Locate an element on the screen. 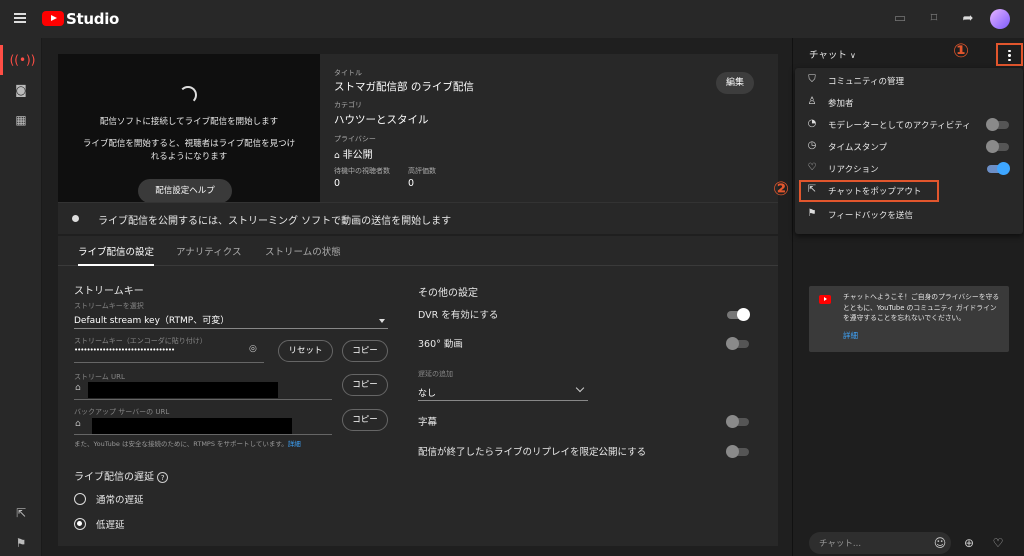 This screenshot has width=1024, height=556. menu-item-participants: ♙ 参加者 is located at coordinates (909, 103).